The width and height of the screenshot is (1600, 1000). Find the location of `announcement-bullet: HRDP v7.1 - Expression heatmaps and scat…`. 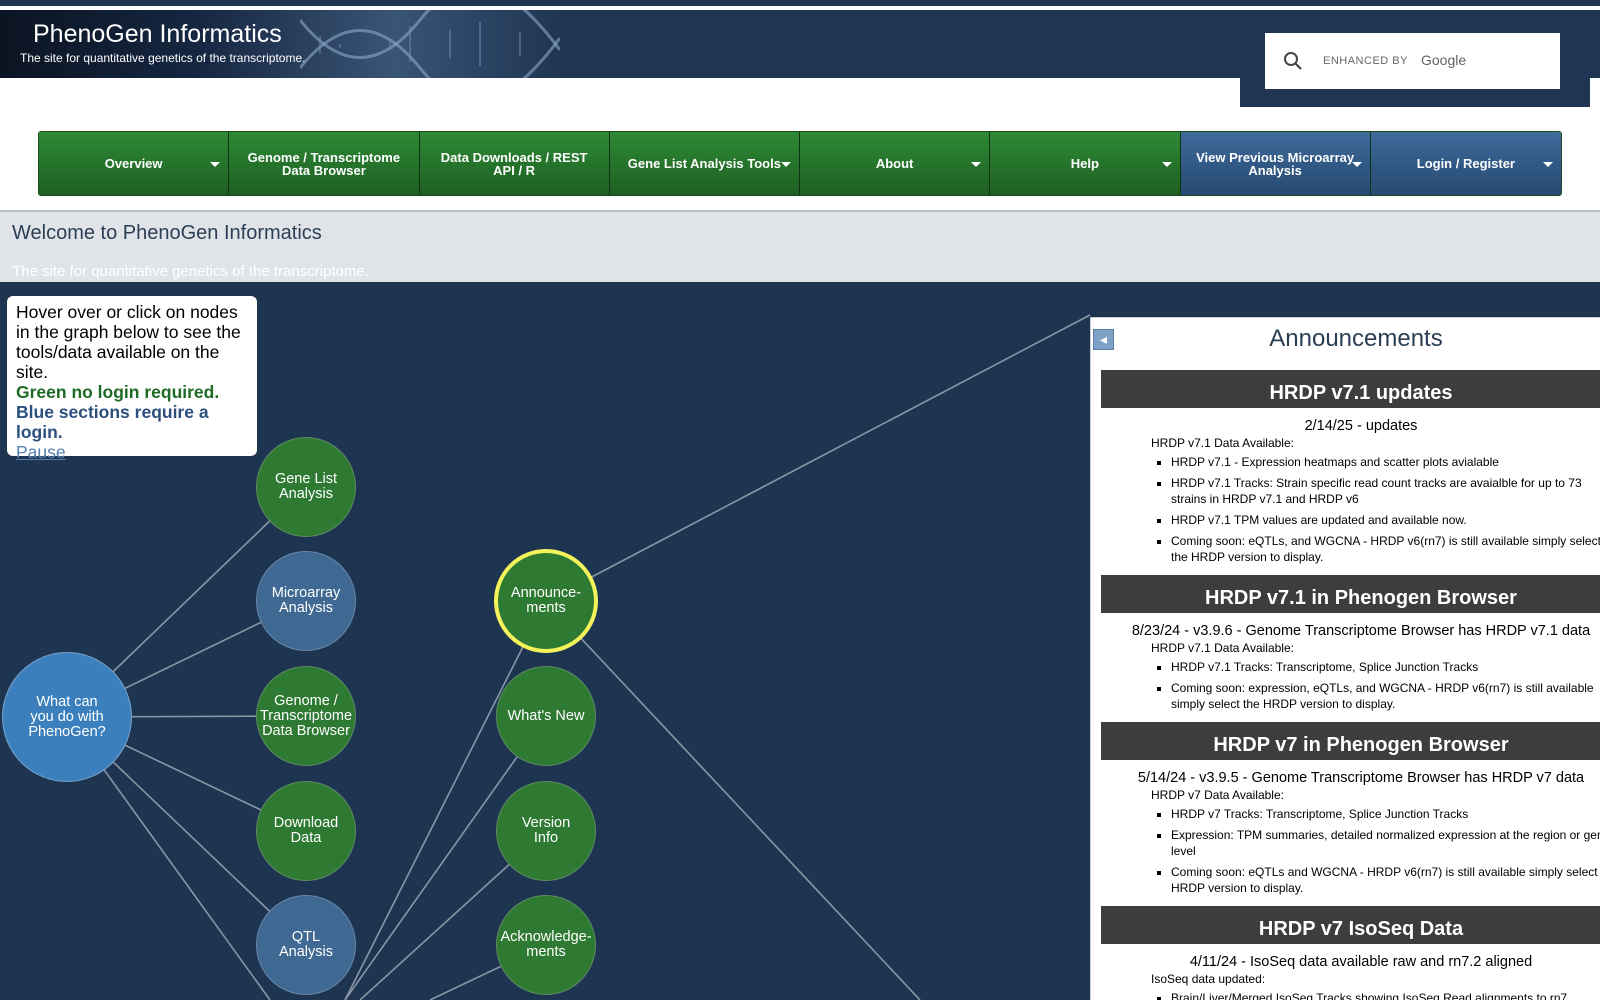

announcement-bullet: HRDP v7.1 - Expression heatmaps and scat… is located at coordinates (1385, 462).